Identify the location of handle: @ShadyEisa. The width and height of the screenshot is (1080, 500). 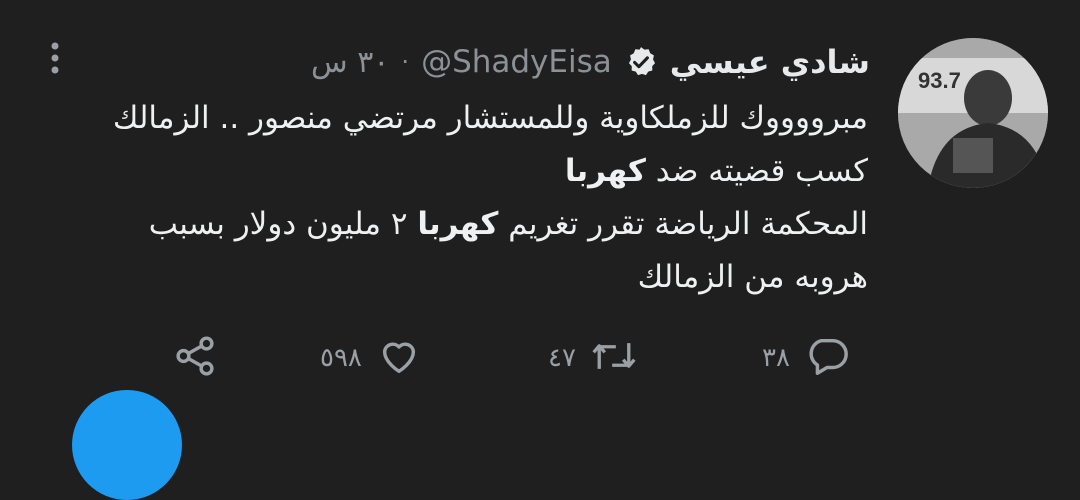
(516, 62).